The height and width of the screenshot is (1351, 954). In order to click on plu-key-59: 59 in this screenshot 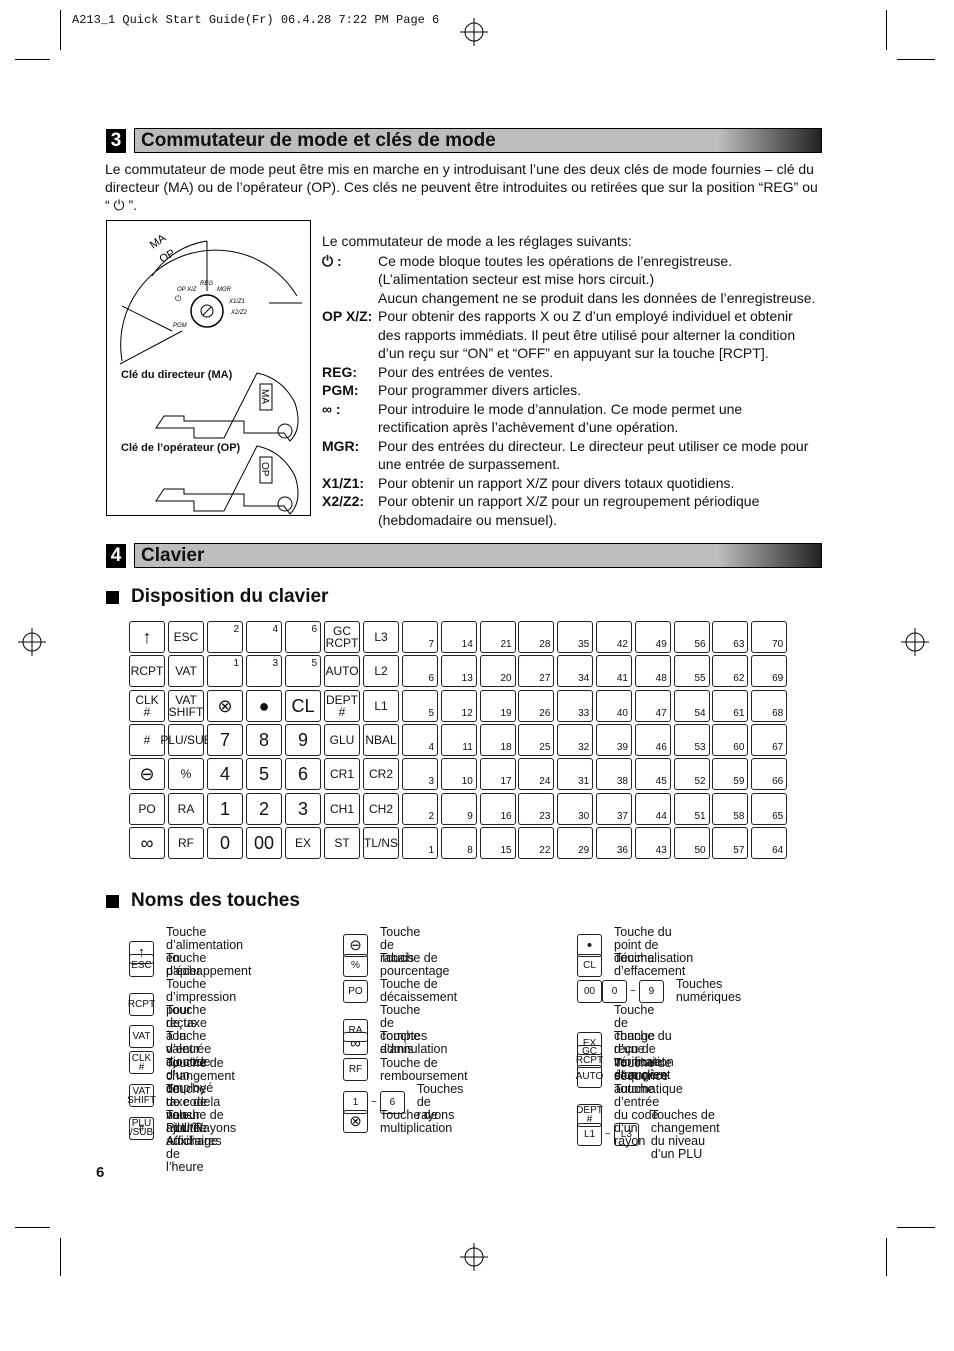, I will do `click(730, 774)`.